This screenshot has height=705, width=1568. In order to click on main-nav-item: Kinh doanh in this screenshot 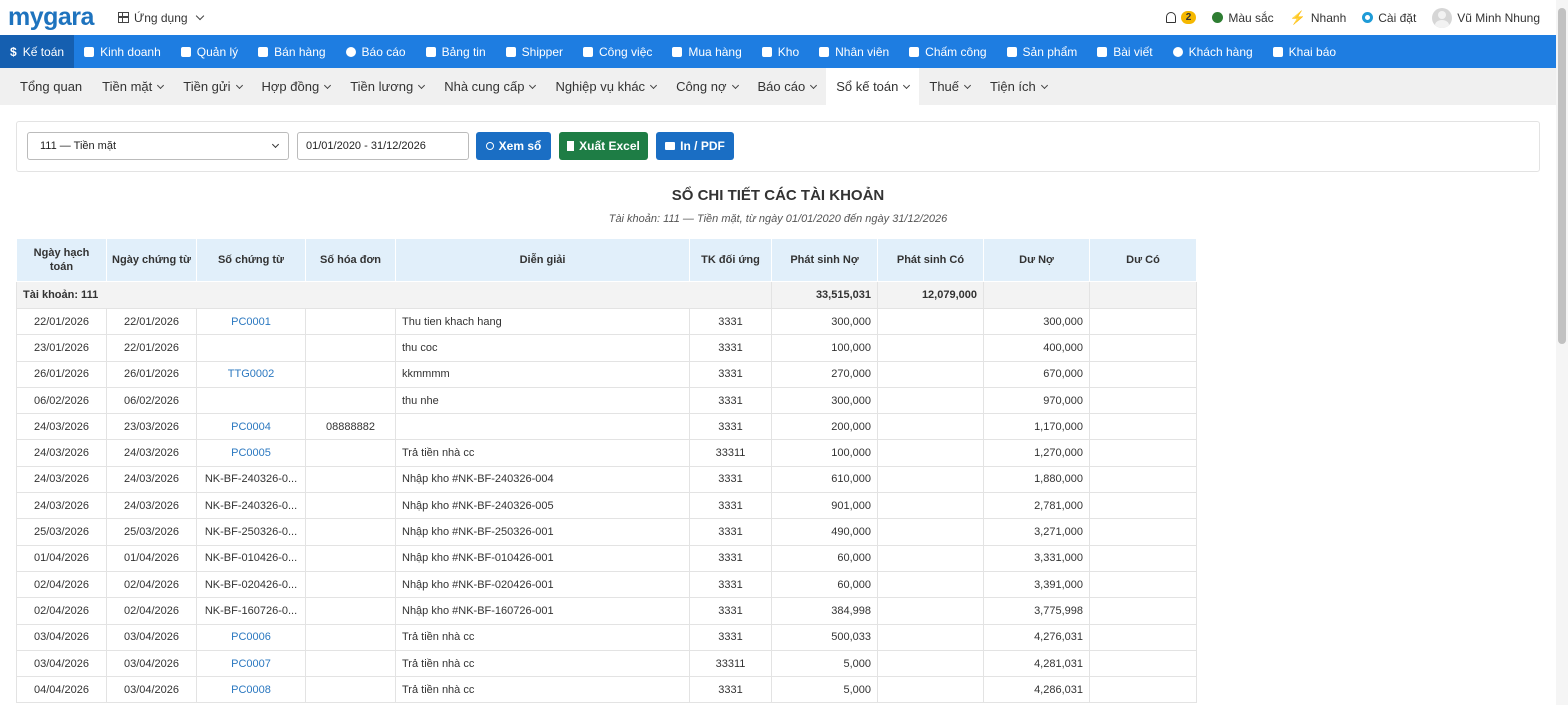, I will do `click(122, 51)`.